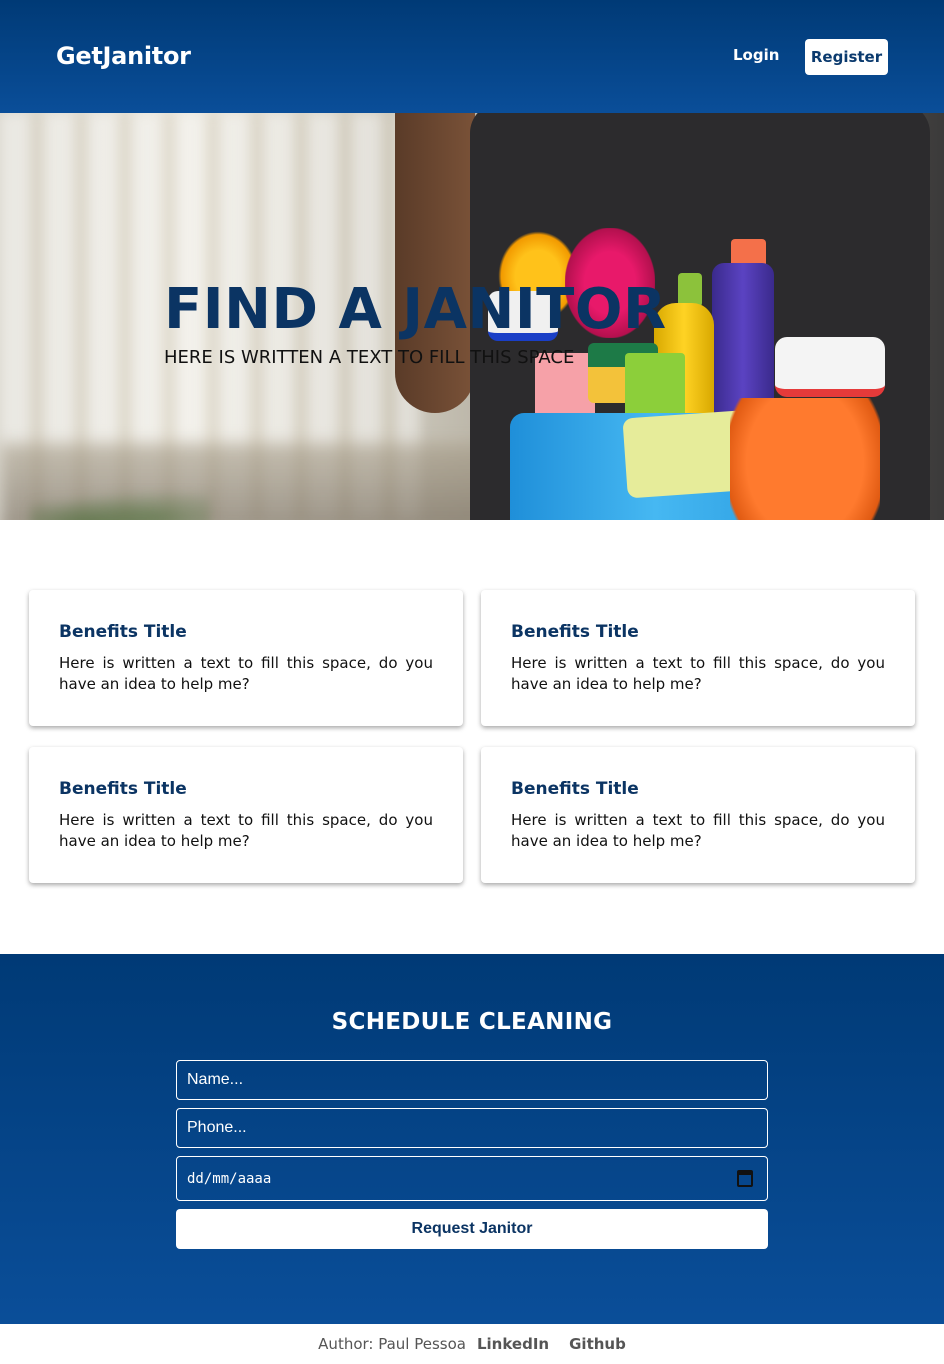  What do you see at coordinates (120, 506) in the screenshot?
I see `hero-background-plants` at bounding box center [120, 506].